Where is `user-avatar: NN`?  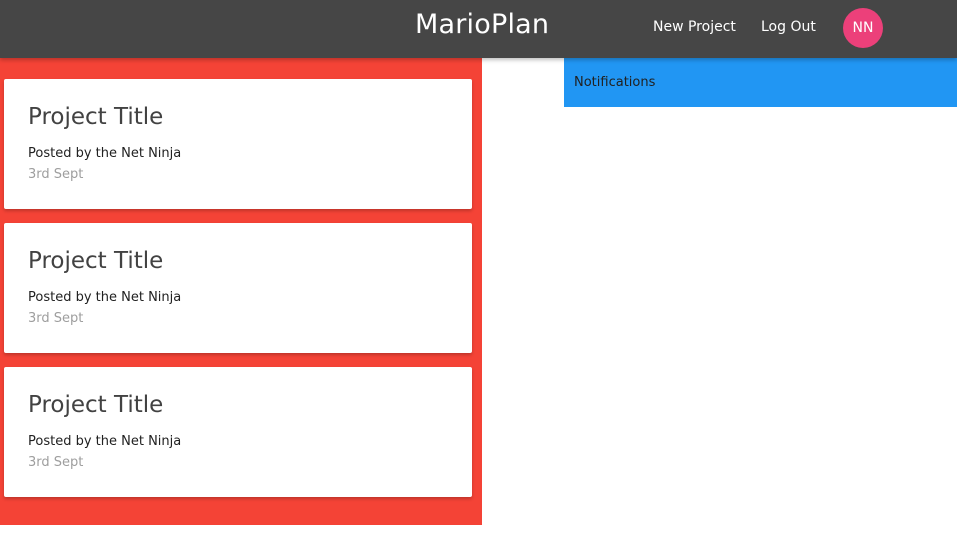 user-avatar: NN is located at coordinates (863, 28).